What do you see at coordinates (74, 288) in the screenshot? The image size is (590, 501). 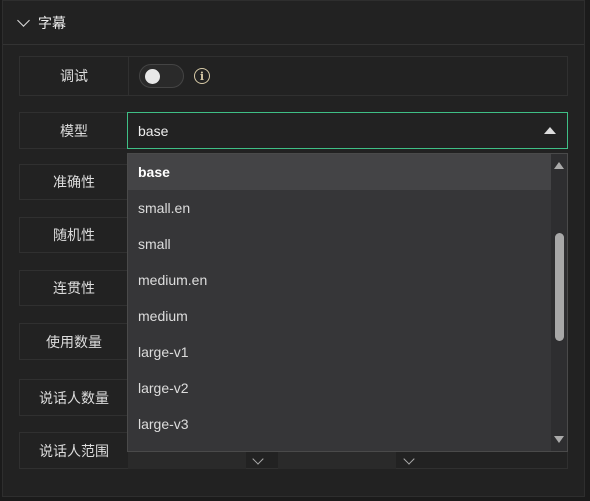 I see `row-label: 连贯性` at bounding box center [74, 288].